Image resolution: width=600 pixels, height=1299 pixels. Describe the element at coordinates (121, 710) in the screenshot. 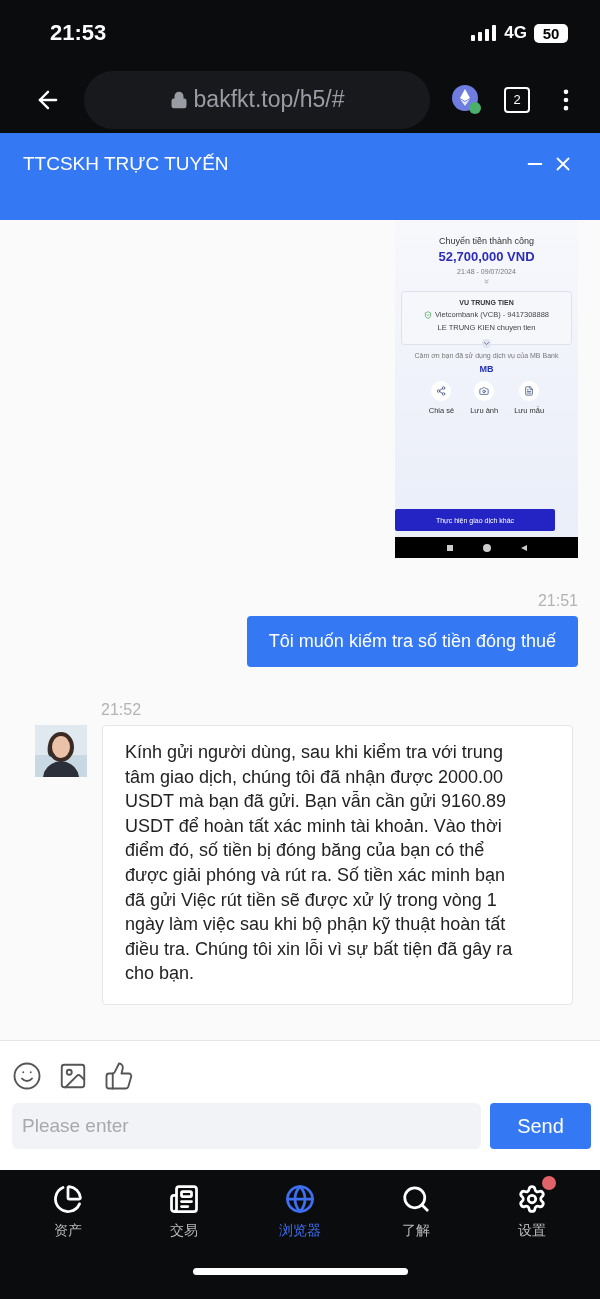

I see `message-time: 21:52` at that location.